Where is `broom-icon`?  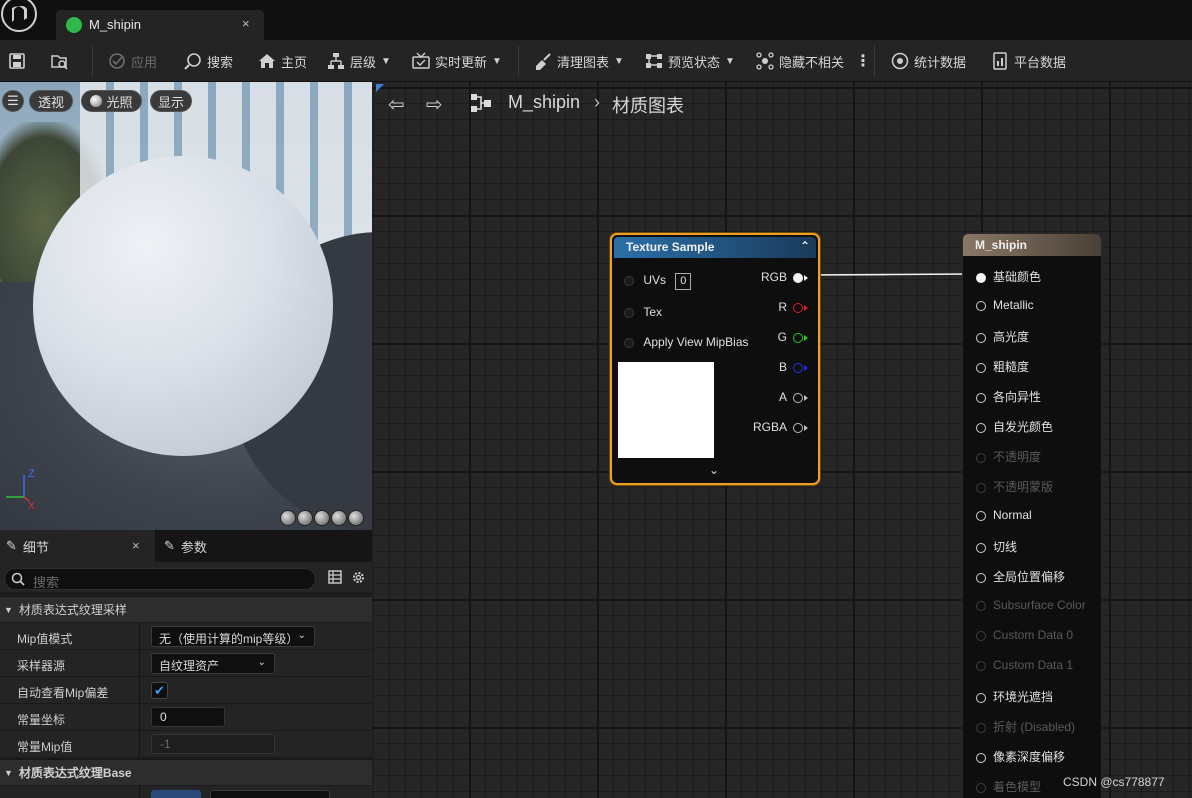
broom-icon is located at coordinates (543, 61).